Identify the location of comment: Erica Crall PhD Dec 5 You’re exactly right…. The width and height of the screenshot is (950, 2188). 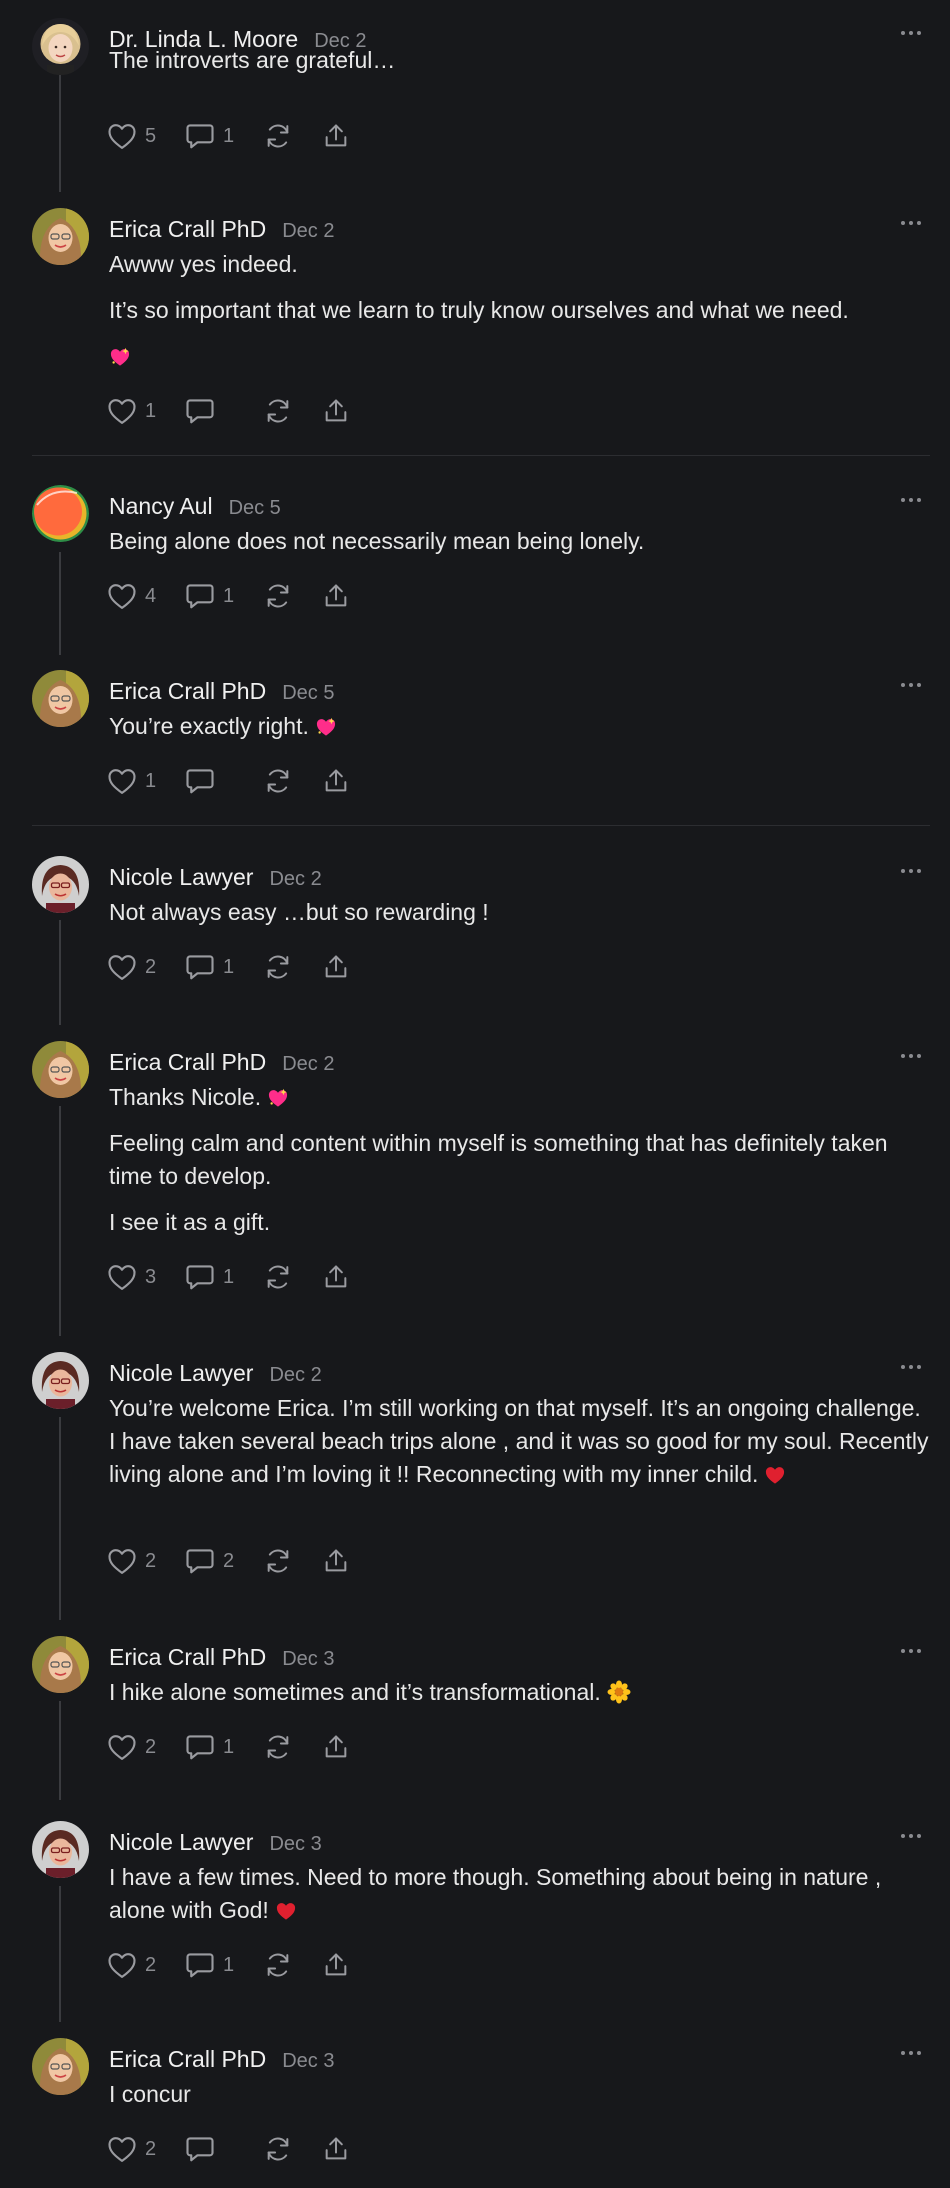
(475, 736).